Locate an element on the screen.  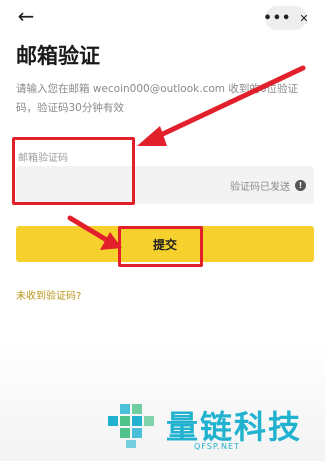
arrow-left-icon: ← is located at coordinates (26, 16).